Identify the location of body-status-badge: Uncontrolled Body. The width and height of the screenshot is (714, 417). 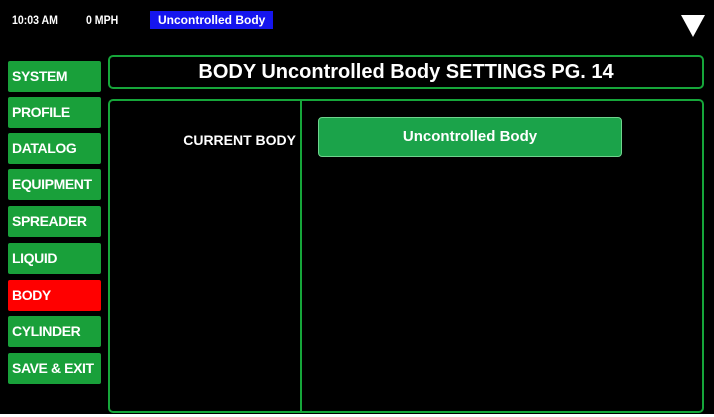
(212, 20).